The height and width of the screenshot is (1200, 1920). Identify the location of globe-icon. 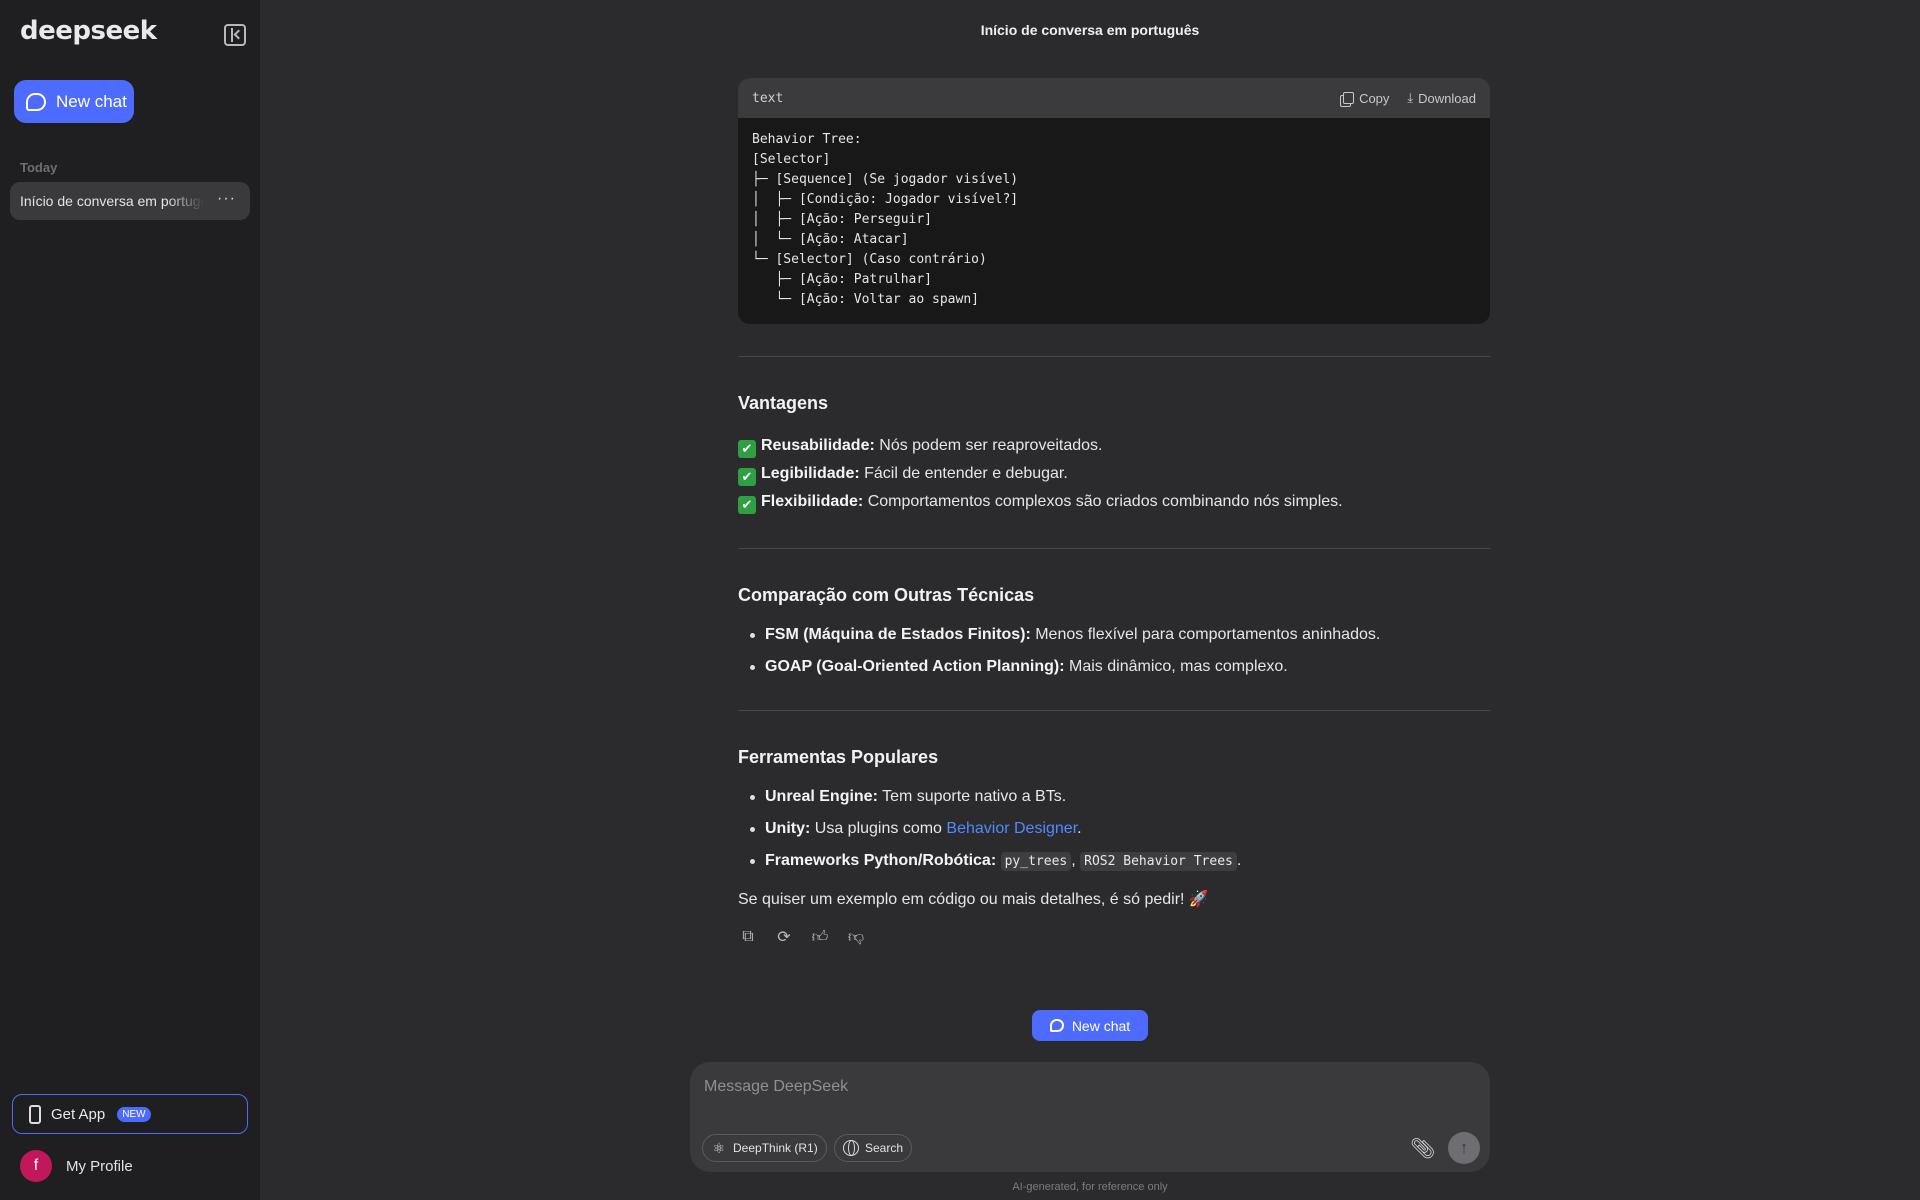
(851, 1148).